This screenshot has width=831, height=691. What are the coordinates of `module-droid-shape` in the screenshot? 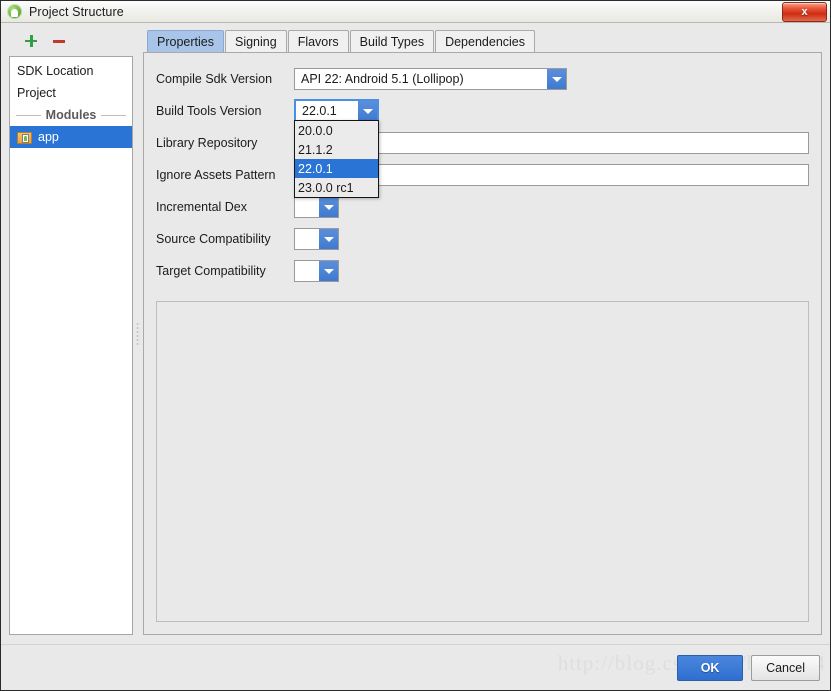 It's located at (25, 138).